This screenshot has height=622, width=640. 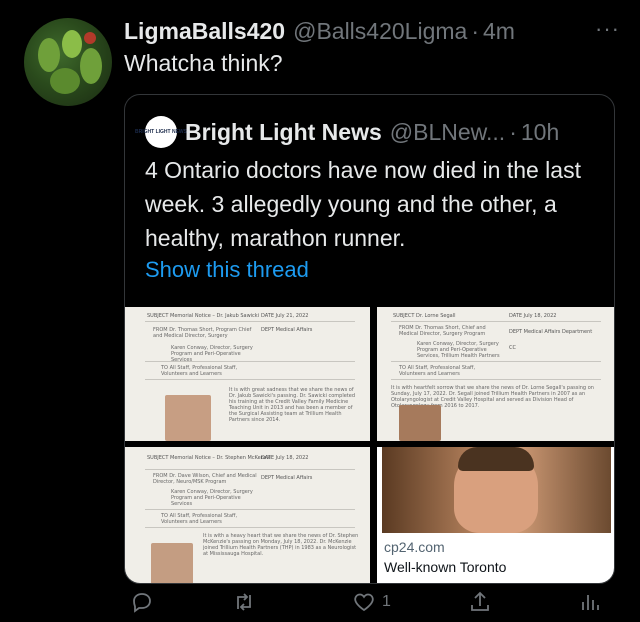 I want to click on retweet-icon, so click(x=244, y=602).